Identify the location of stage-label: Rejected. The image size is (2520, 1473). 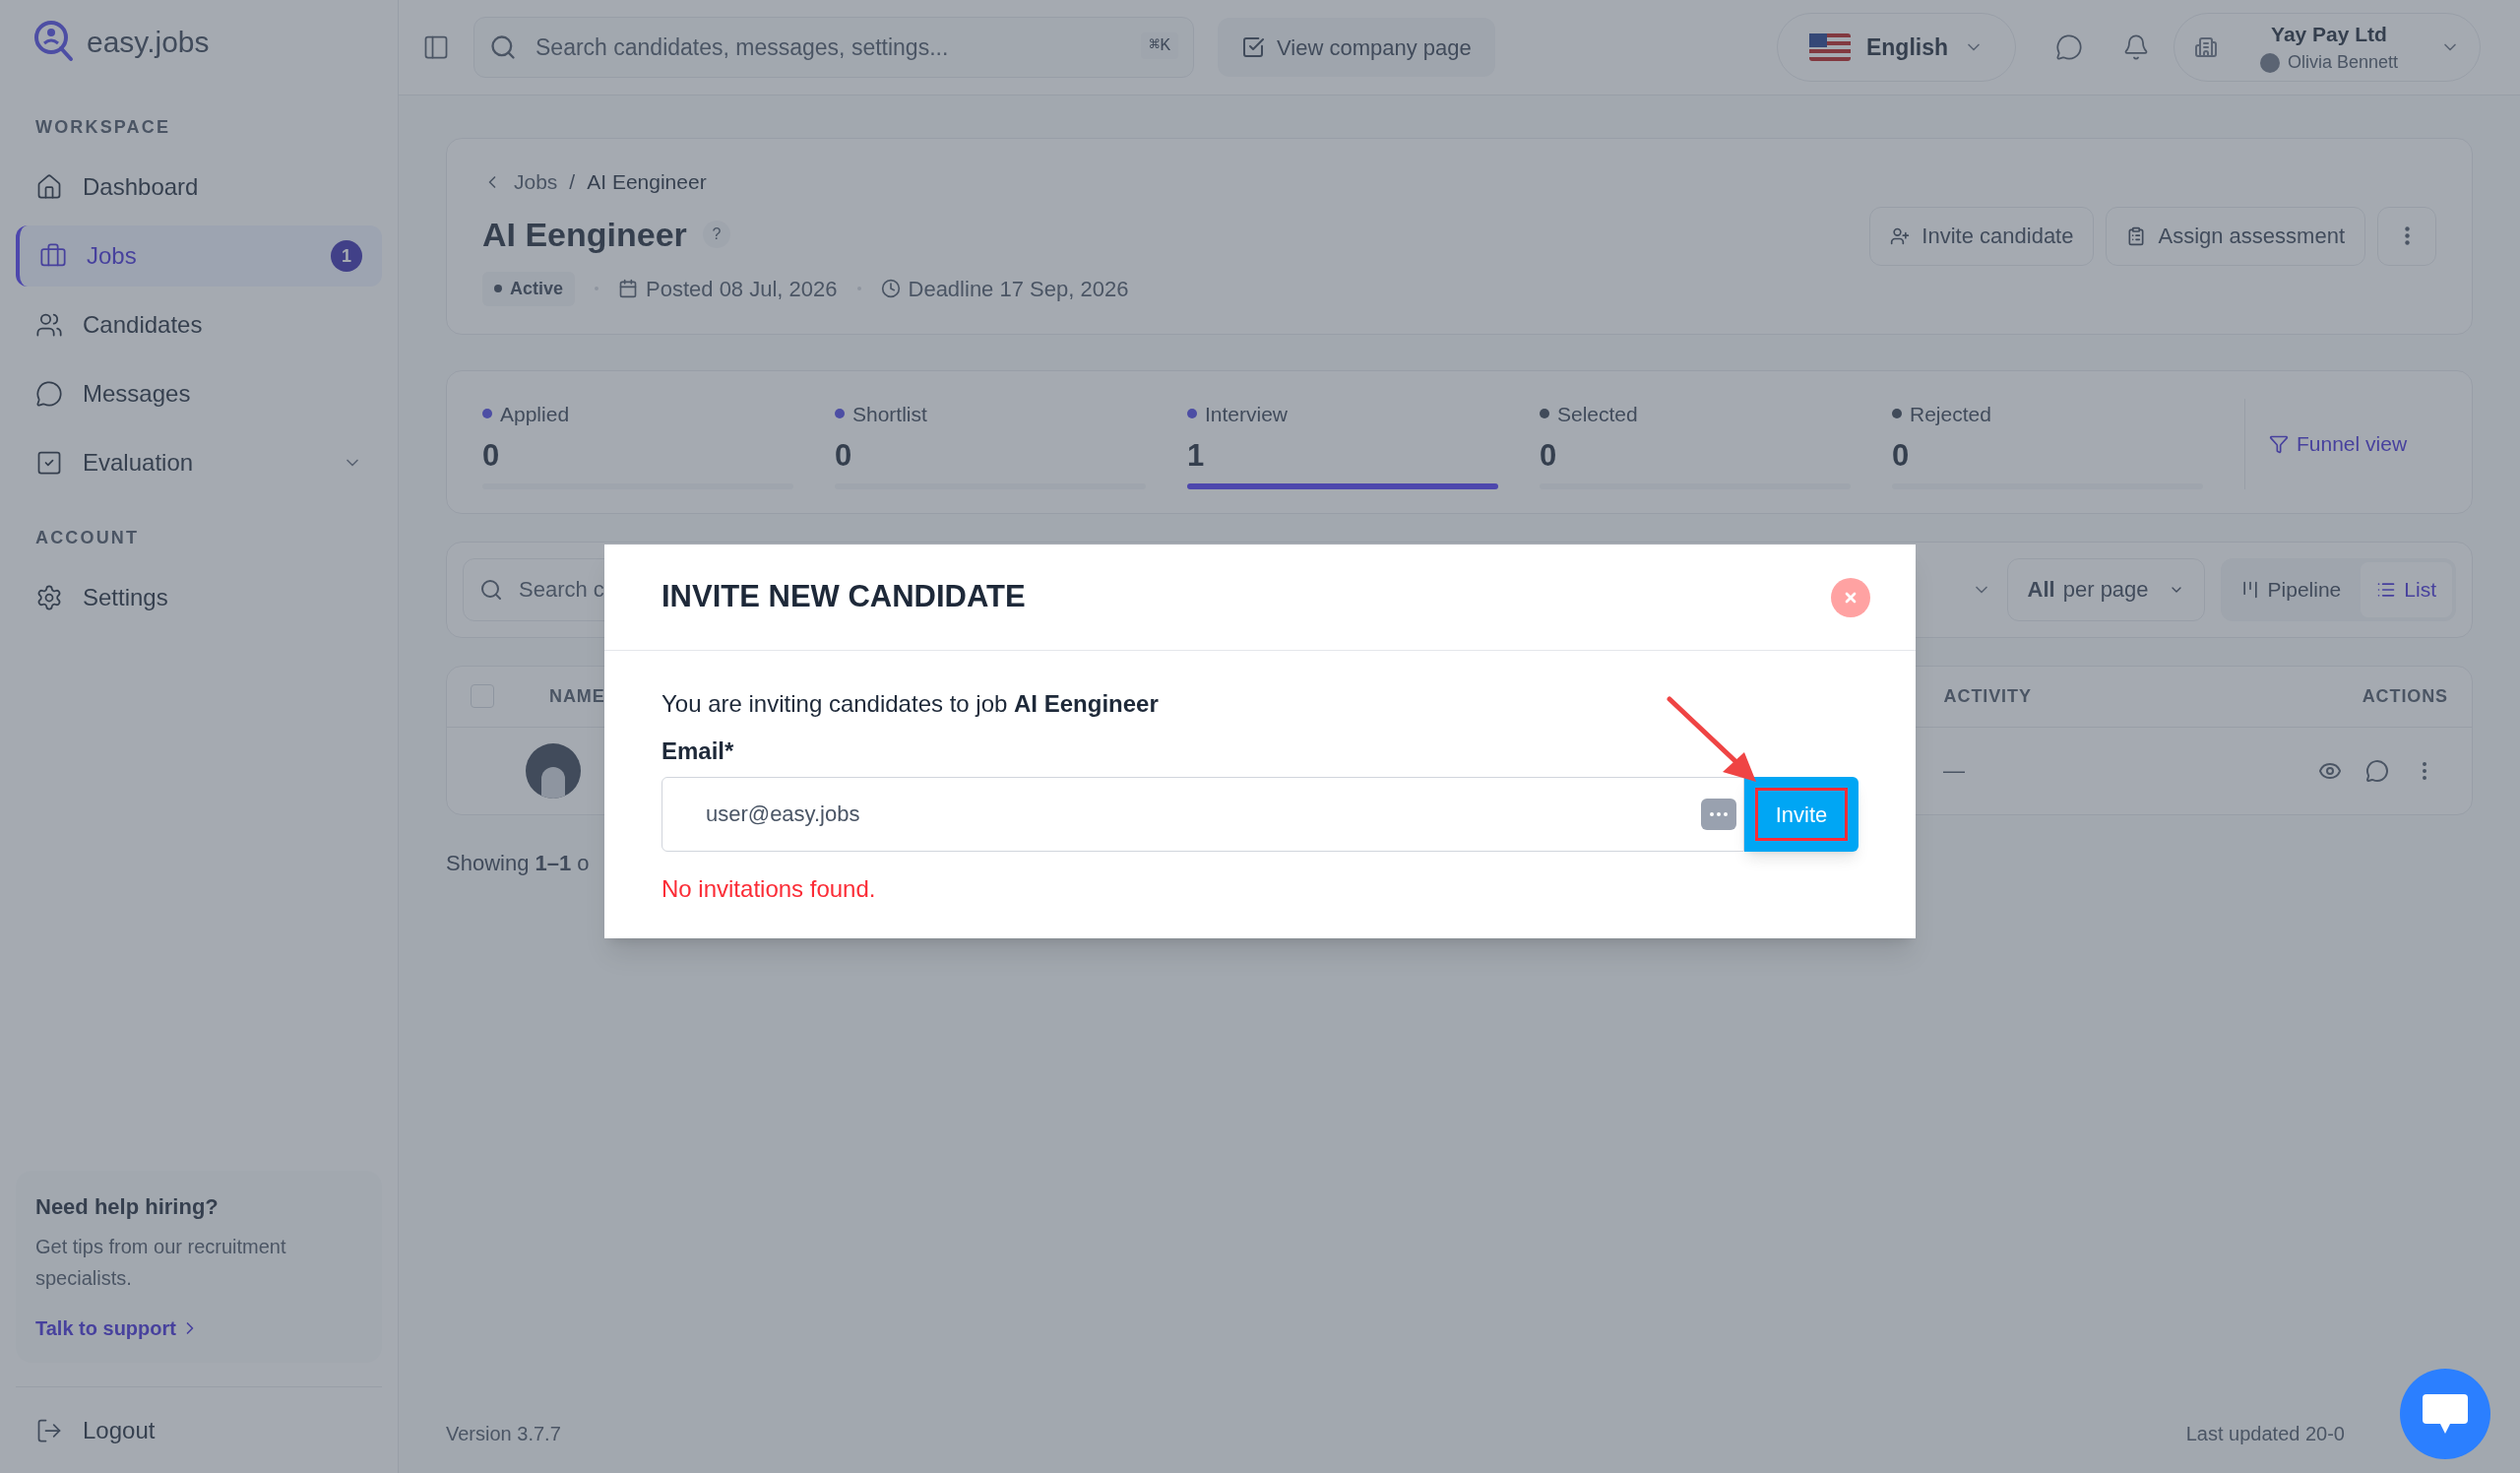
(1950, 414).